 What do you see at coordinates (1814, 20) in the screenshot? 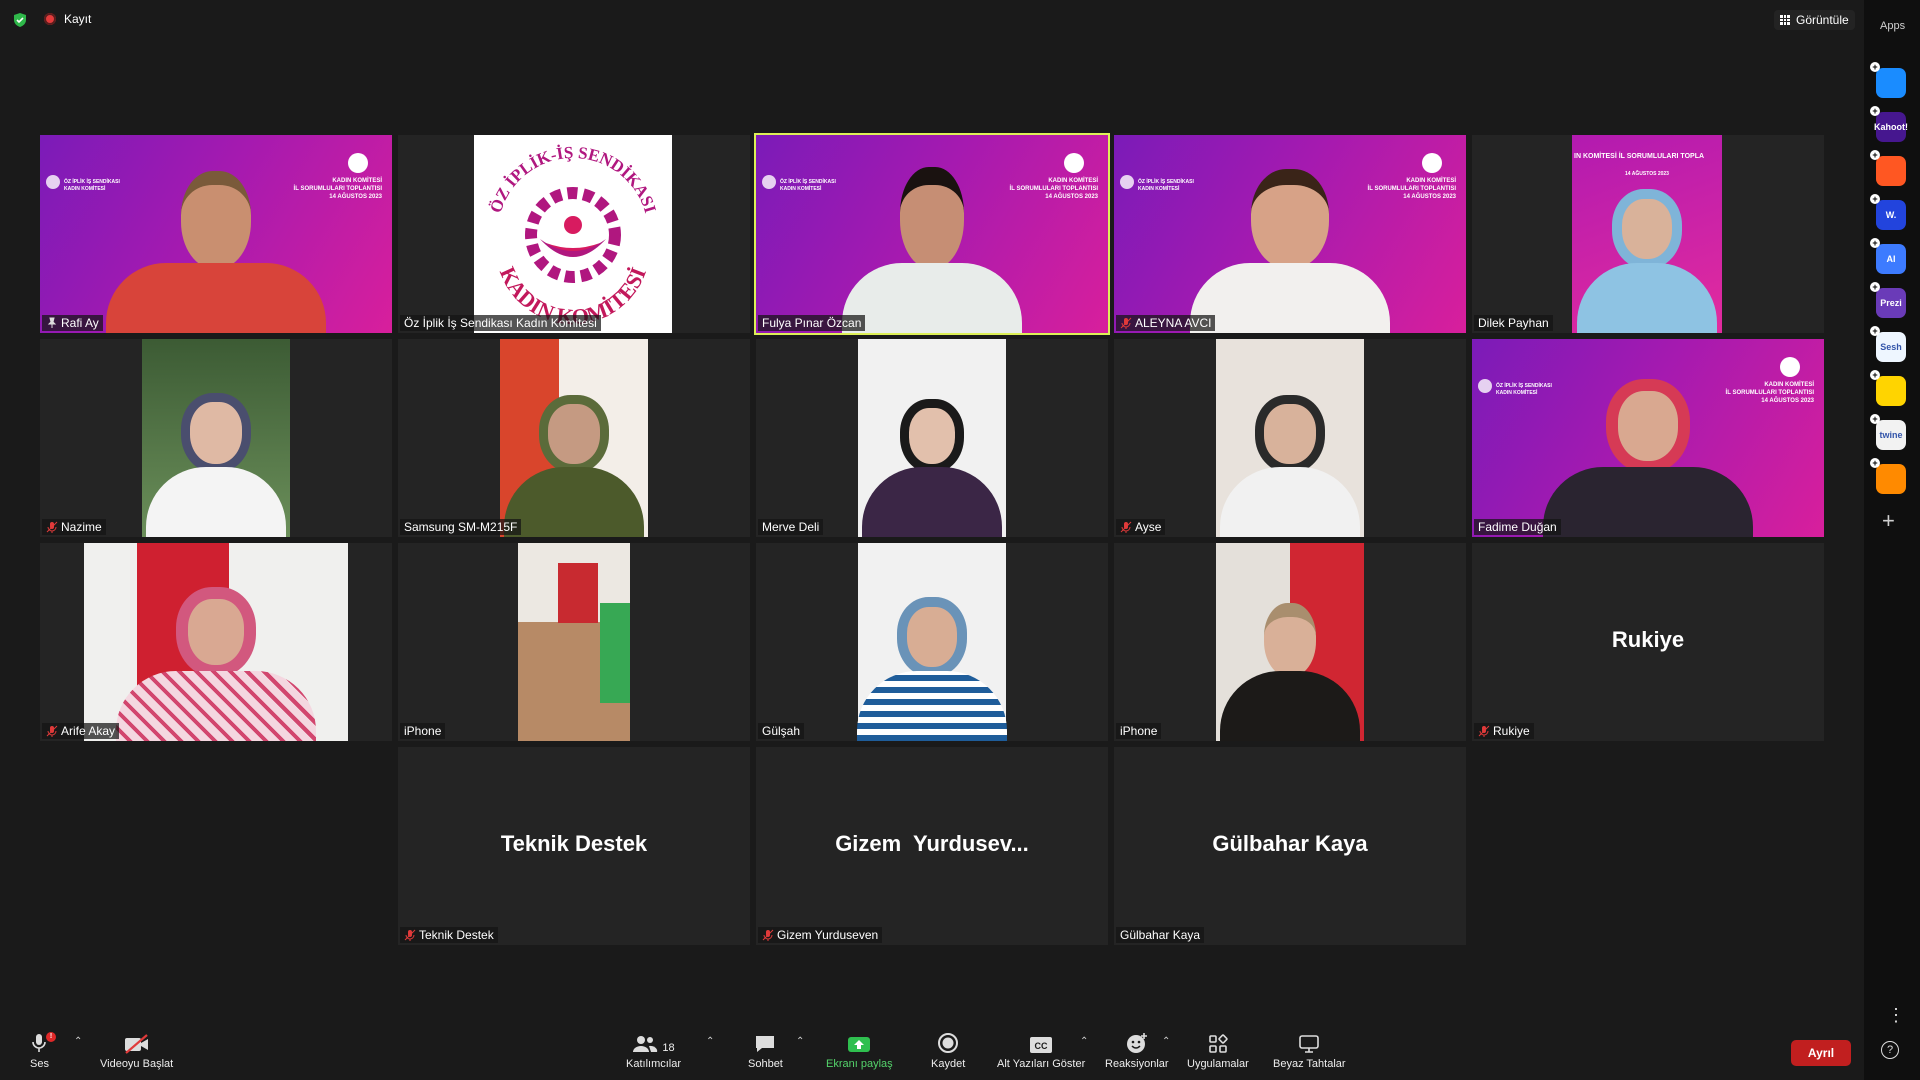
I see `view-button: Görüntüle` at bounding box center [1814, 20].